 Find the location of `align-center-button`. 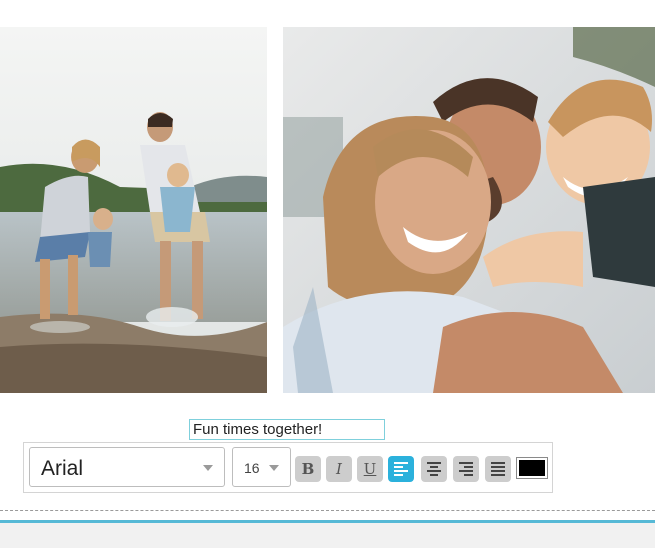

align-center-button is located at coordinates (434, 469).